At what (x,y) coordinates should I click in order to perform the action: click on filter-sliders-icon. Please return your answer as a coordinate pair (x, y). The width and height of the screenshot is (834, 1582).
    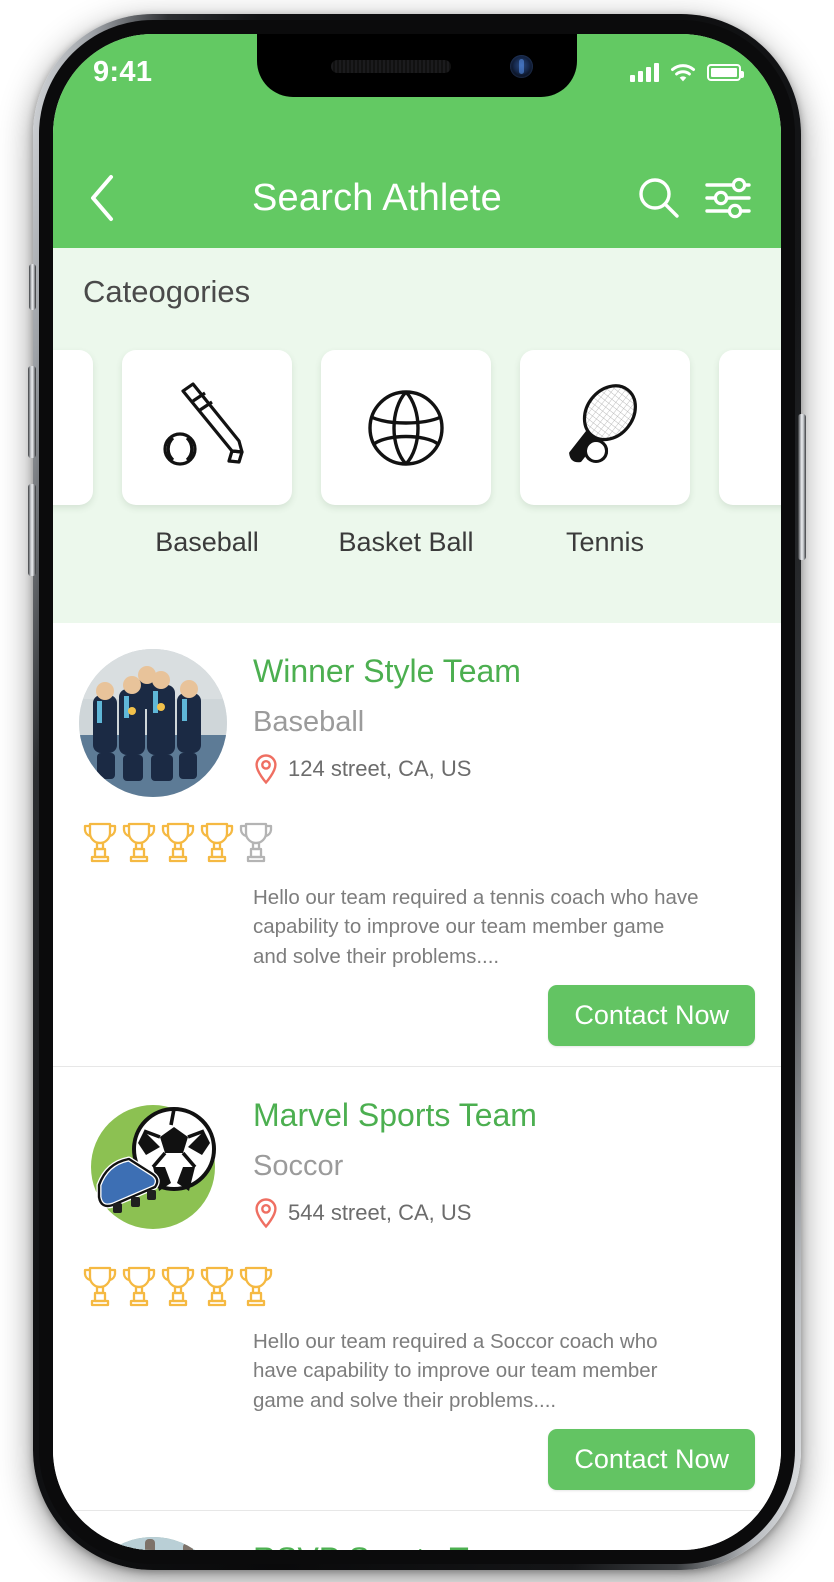
    Looking at the image, I should click on (729, 198).